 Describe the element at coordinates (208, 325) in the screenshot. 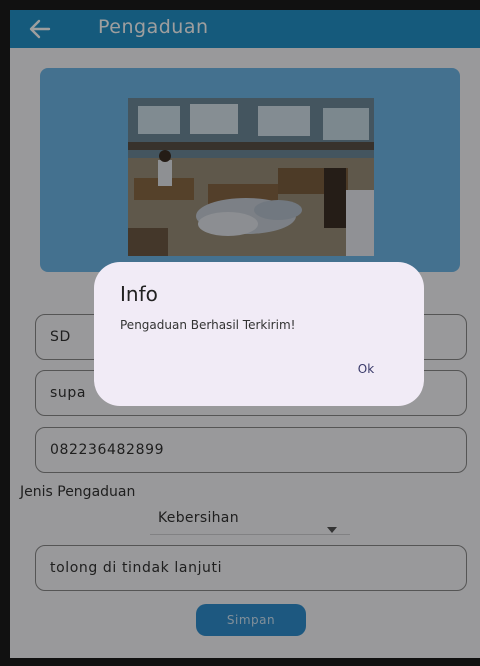

I see `dialog-message: Pengaduan Berhasil Terkirim!` at that location.